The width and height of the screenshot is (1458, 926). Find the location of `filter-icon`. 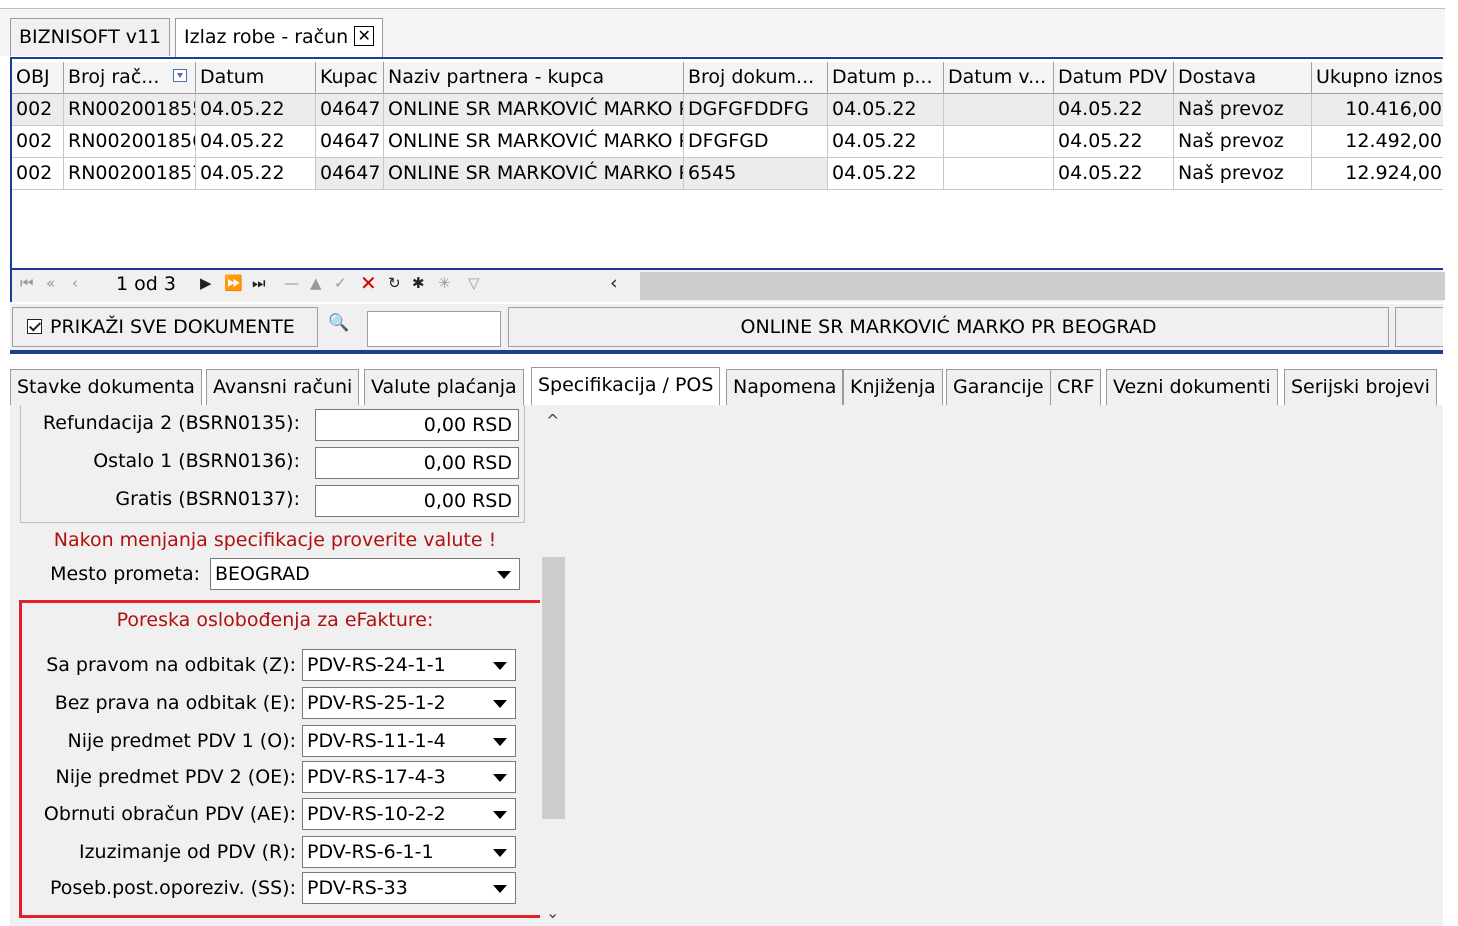

filter-icon is located at coordinates (180, 75).